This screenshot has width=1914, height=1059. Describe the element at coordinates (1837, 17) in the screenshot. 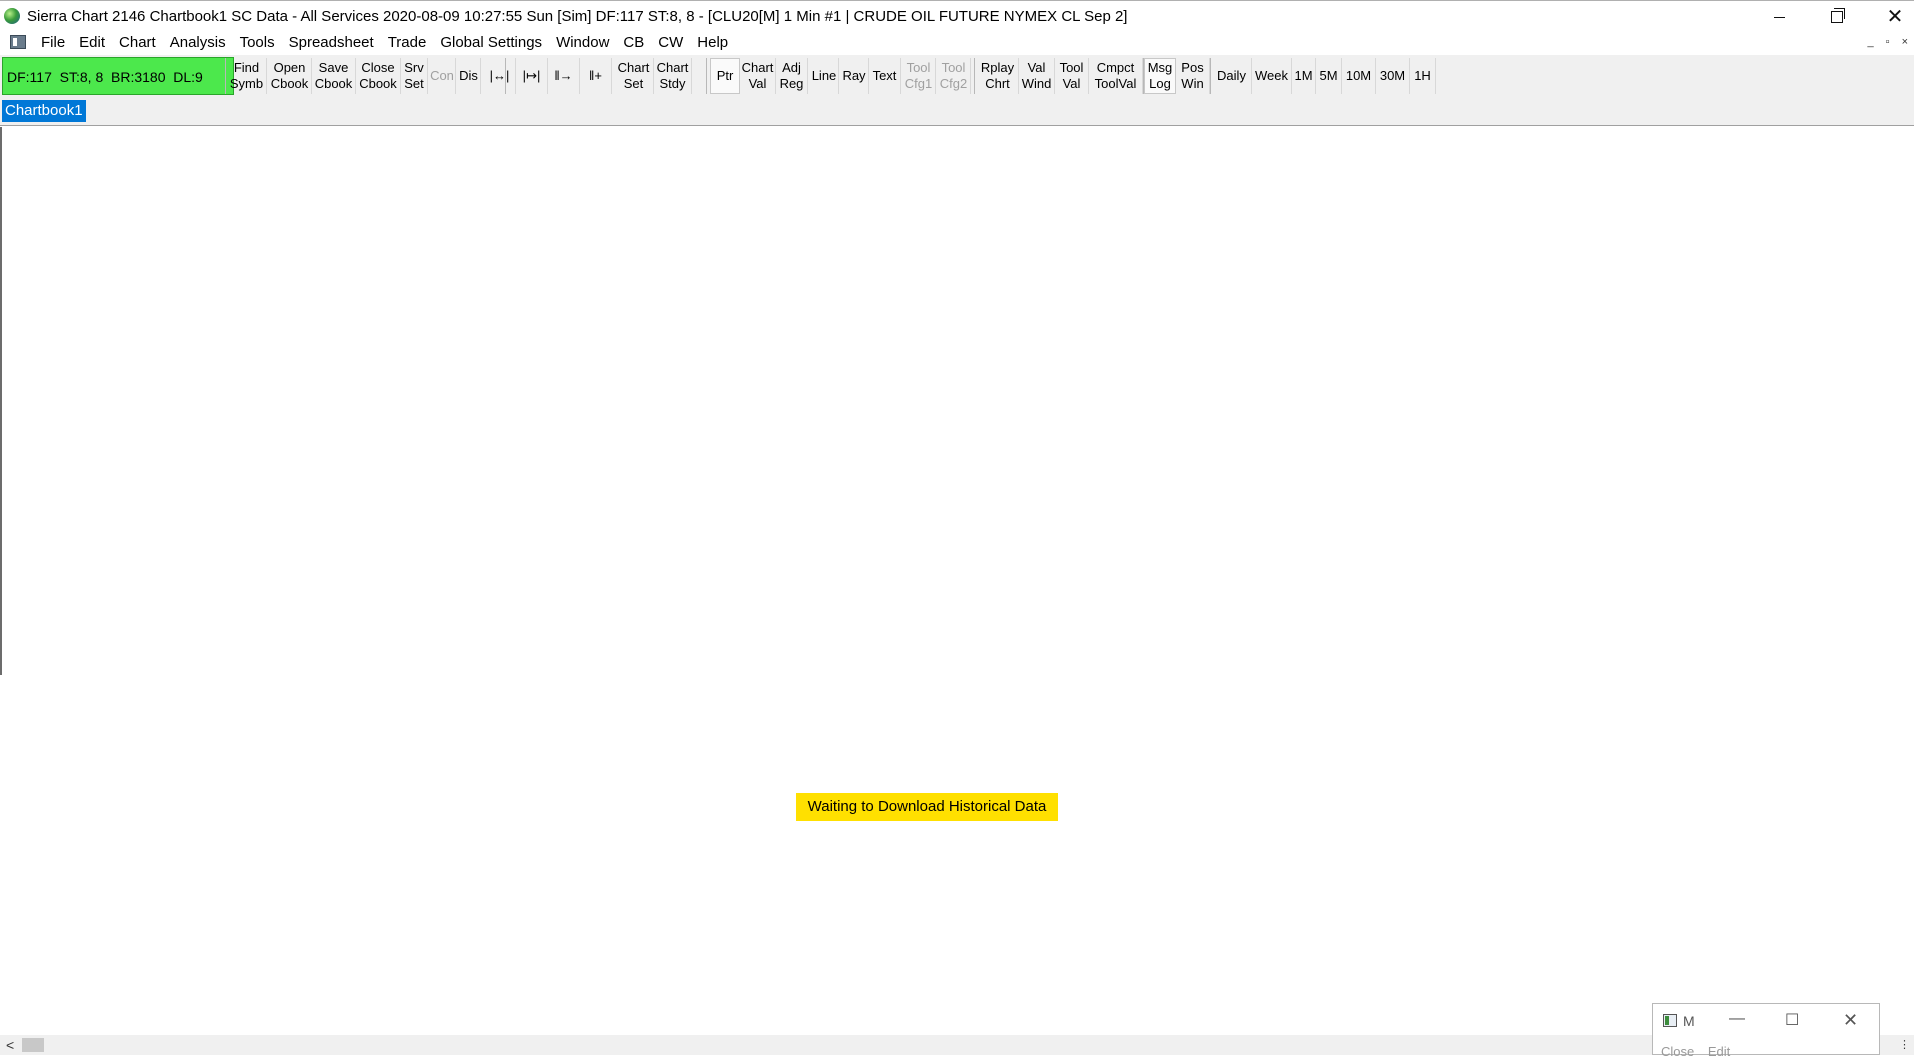

I see `restore-button` at that location.